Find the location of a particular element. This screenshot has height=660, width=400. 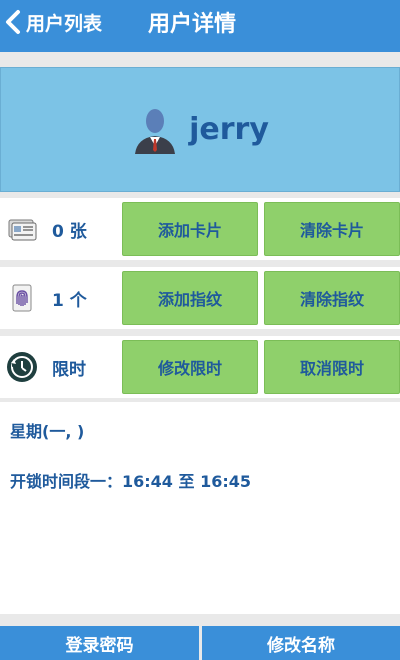

card-row: 0 张 添加卡片 清除卡片 is located at coordinates (200, 229).